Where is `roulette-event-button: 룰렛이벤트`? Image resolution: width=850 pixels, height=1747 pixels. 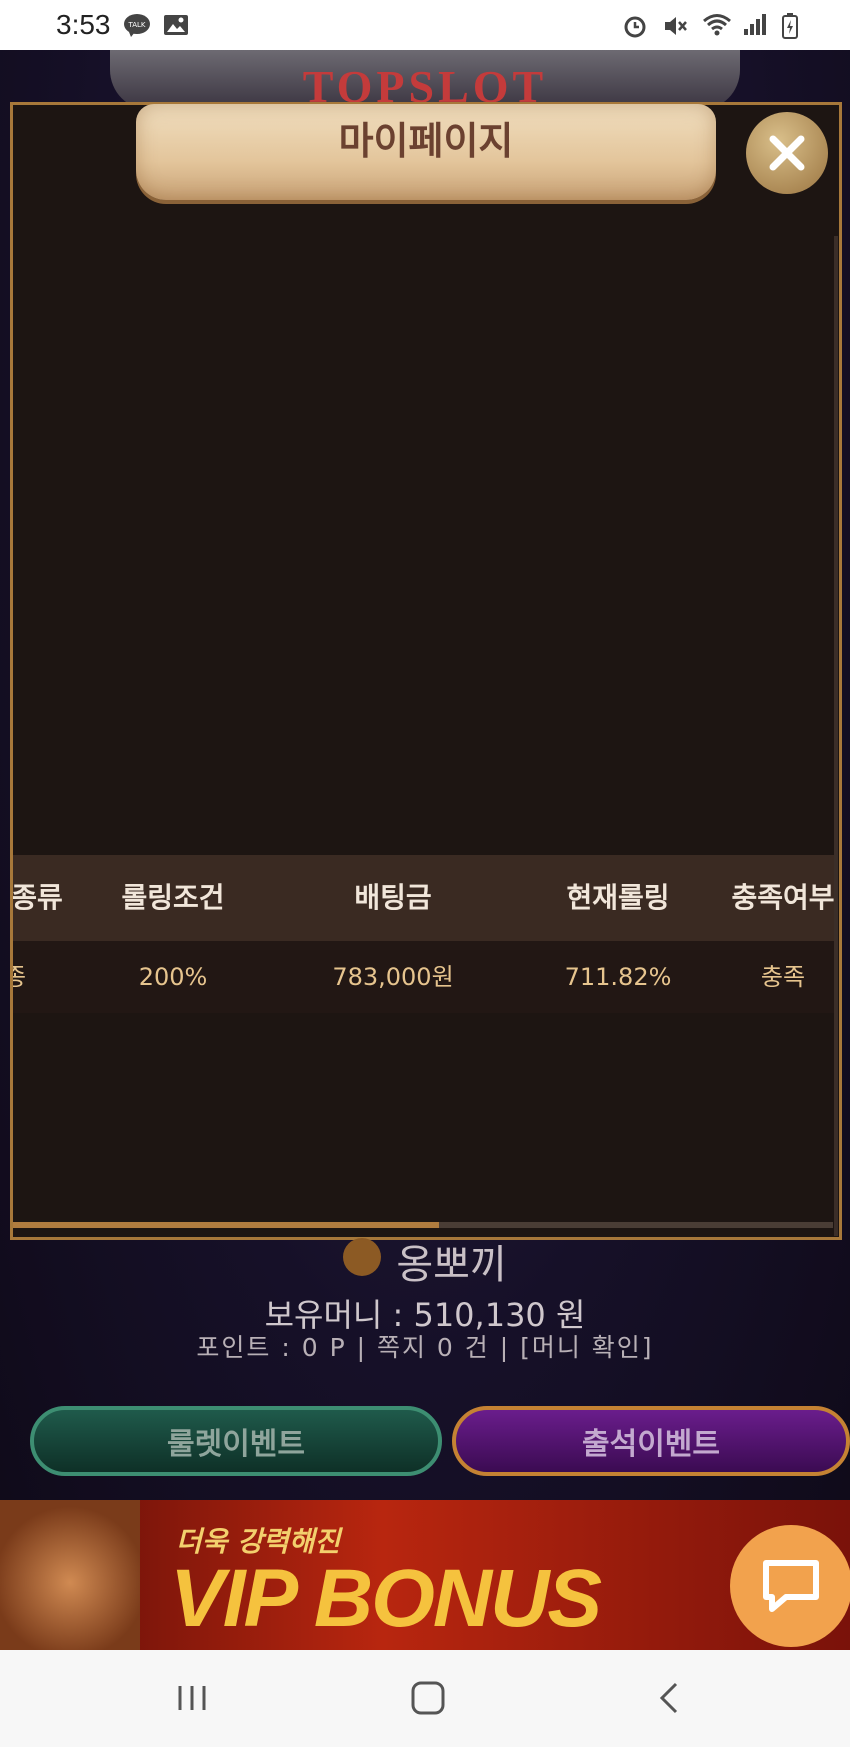
roulette-event-button: 룰렛이벤트 is located at coordinates (236, 1441).